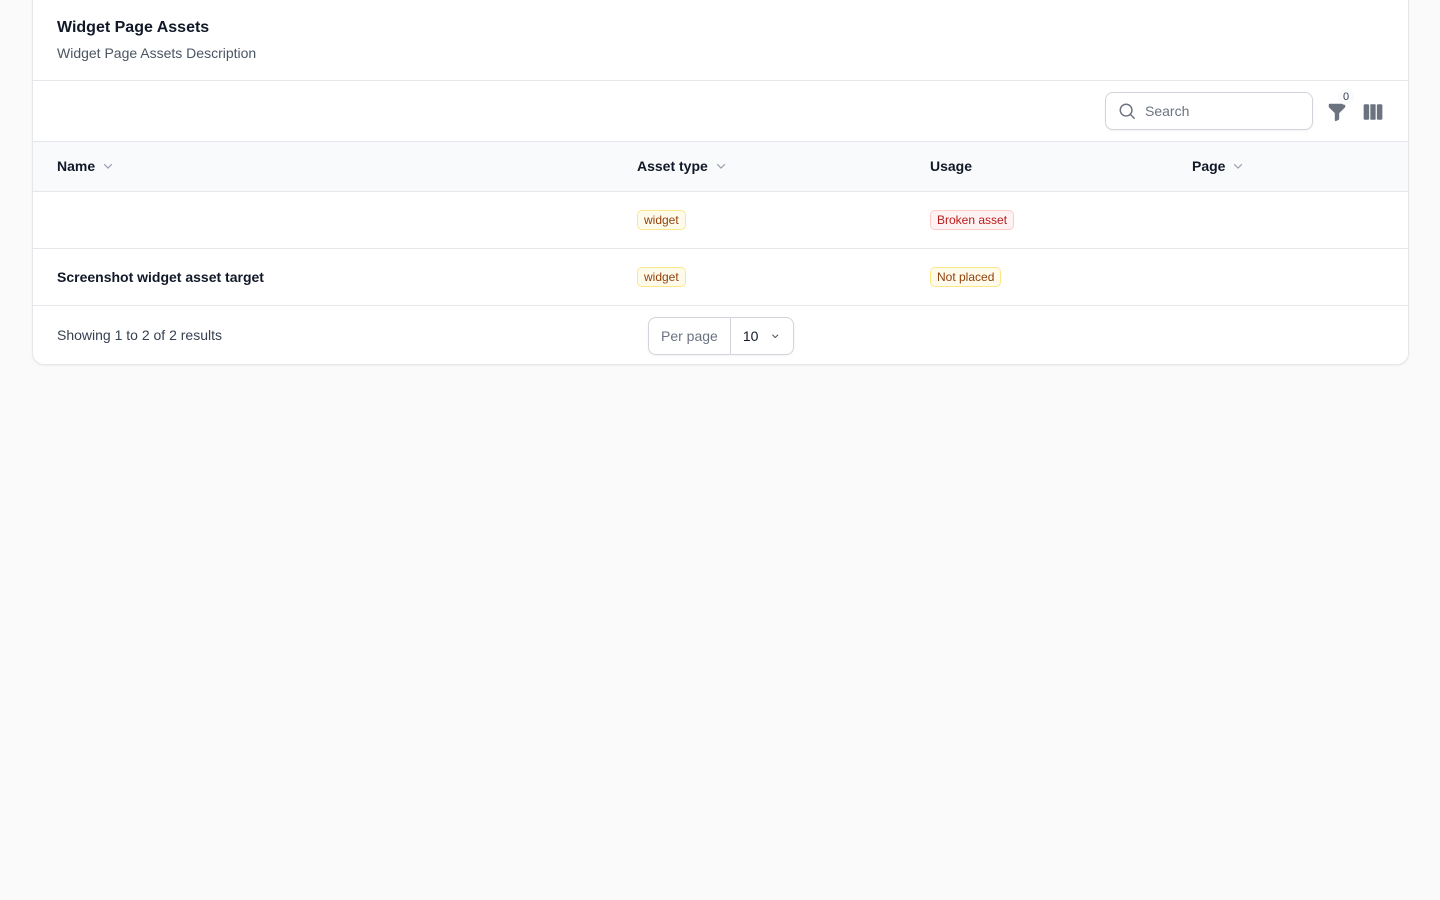 The height and width of the screenshot is (900, 1440). What do you see at coordinates (762, 336) in the screenshot?
I see `per-page-select: 10` at bounding box center [762, 336].